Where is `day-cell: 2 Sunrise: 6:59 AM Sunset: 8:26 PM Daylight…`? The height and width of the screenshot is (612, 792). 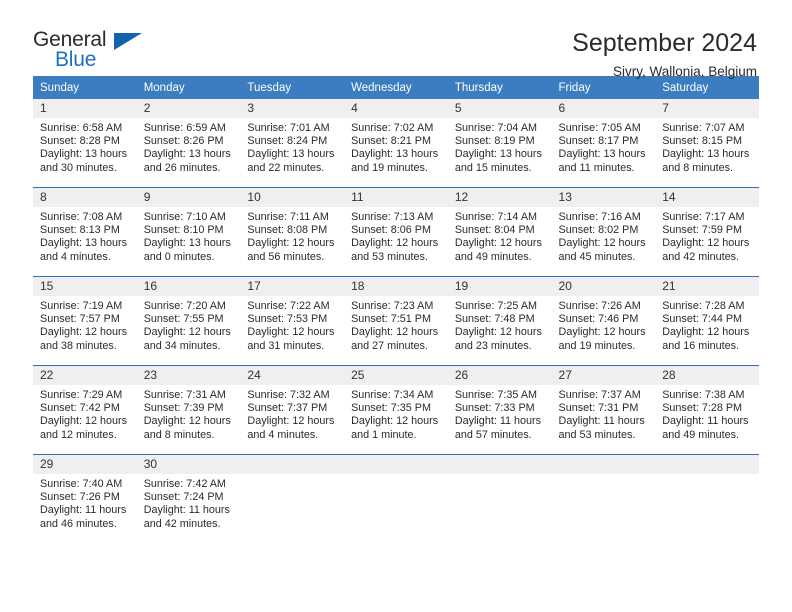 day-cell: 2 Sunrise: 6:59 AM Sunset: 8:26 PM Daylight… is located at coordinates (188, 143).